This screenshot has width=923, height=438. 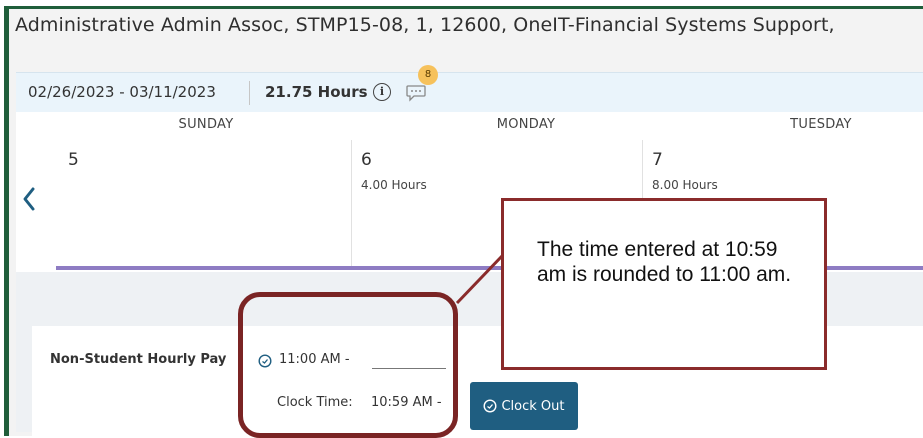 I want to click on annotation-highlight, so click(x=348, y=365).